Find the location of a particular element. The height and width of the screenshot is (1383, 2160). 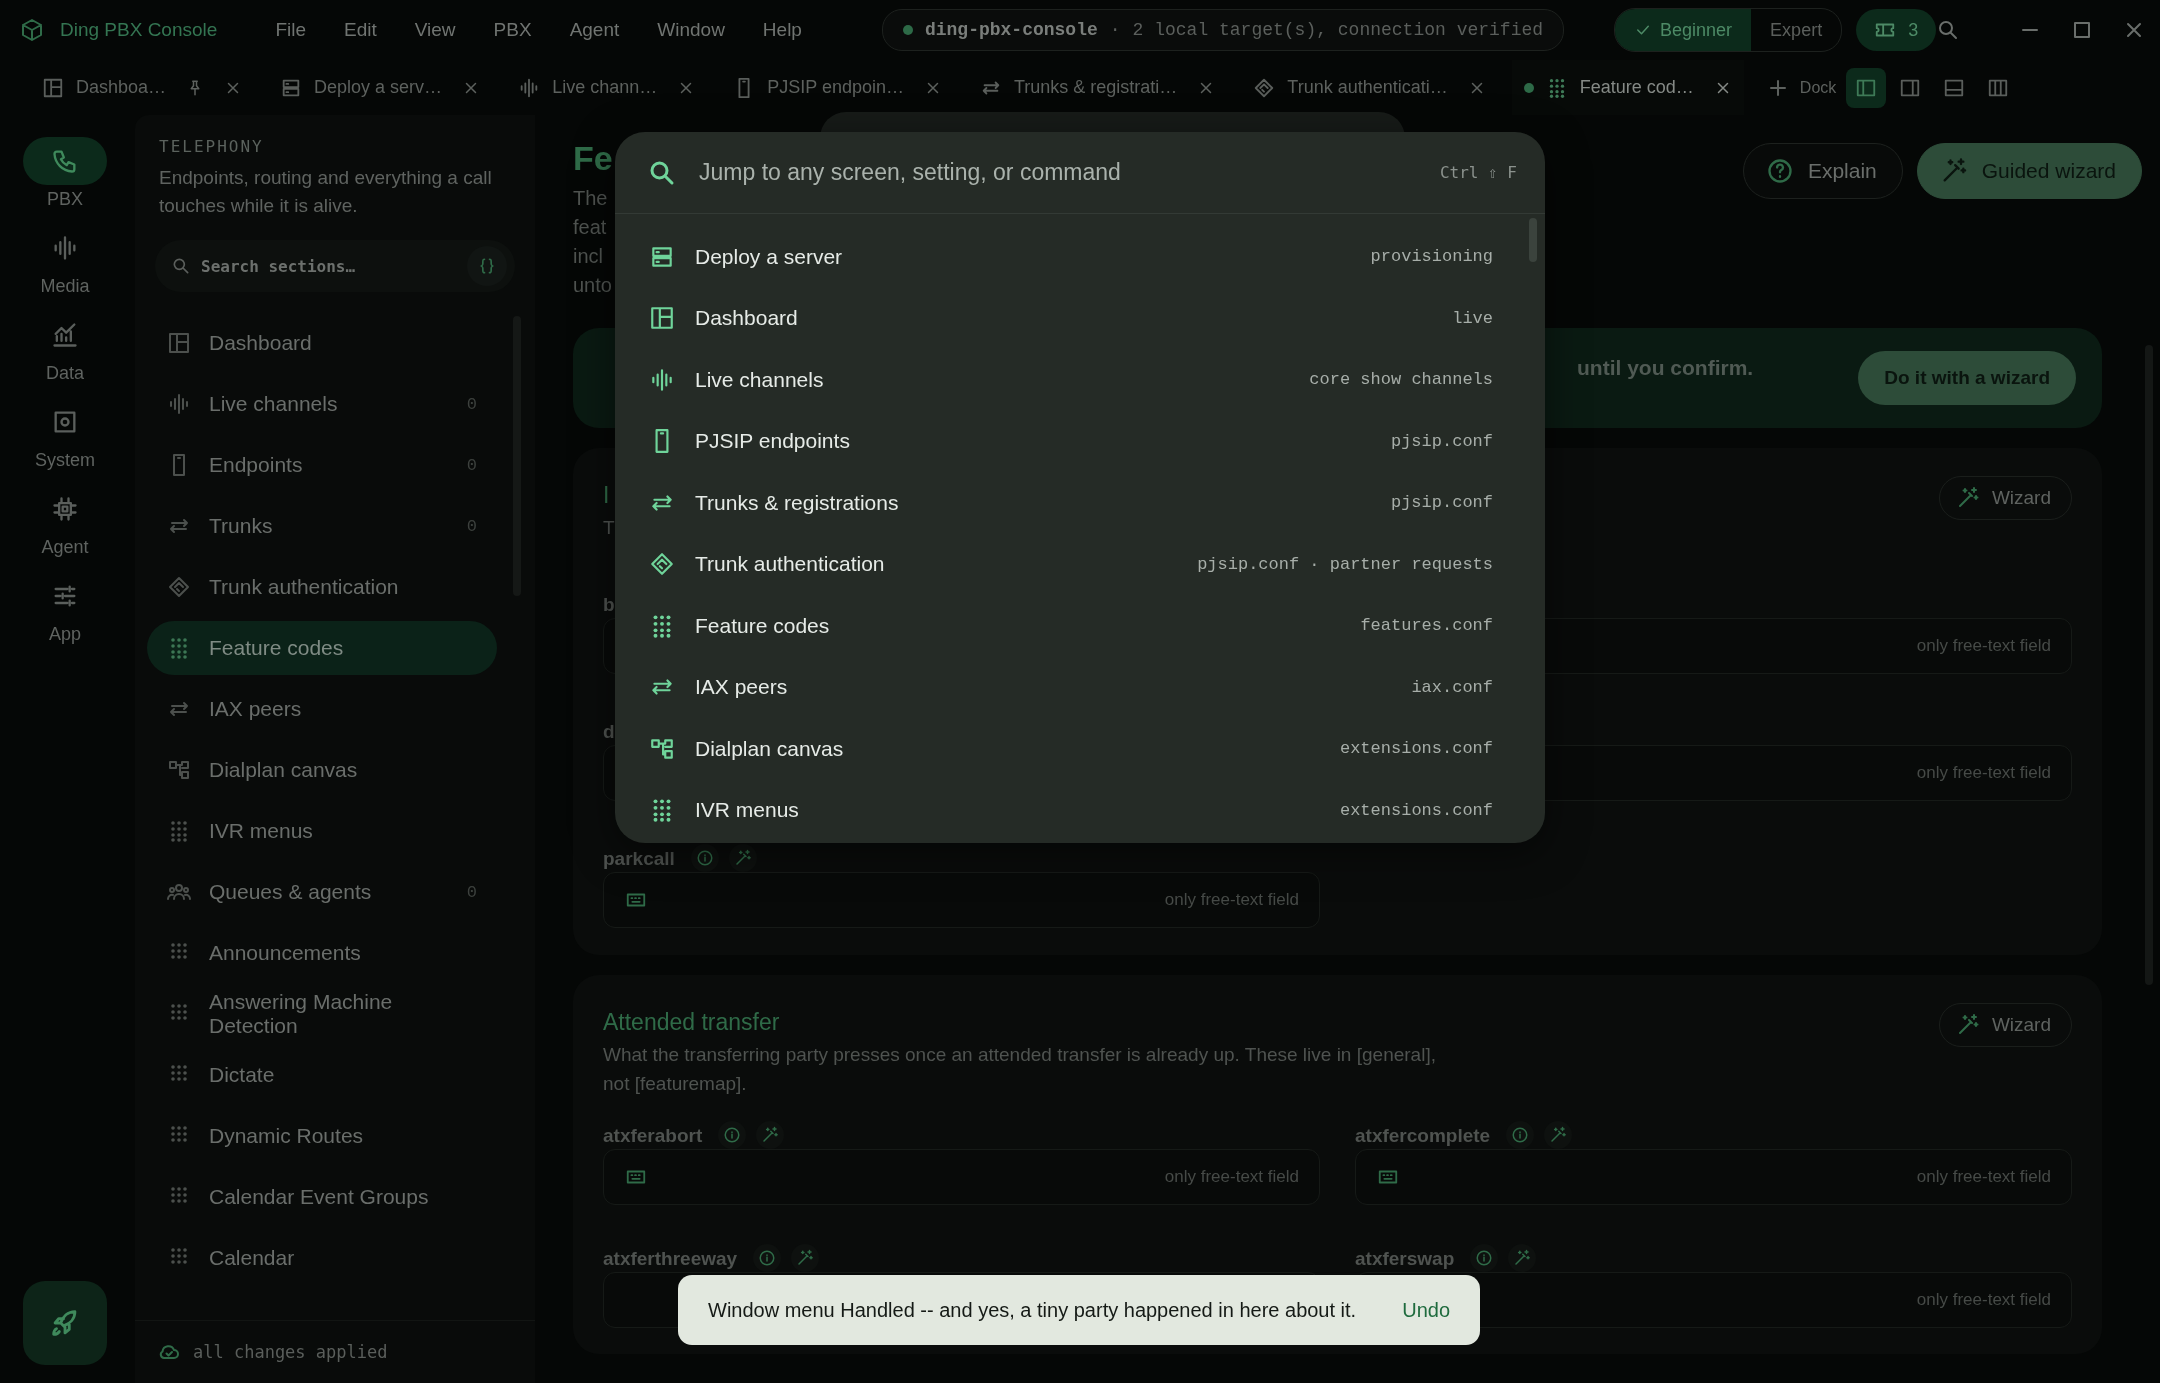

launch-button is located at coordinates (65, 1323).